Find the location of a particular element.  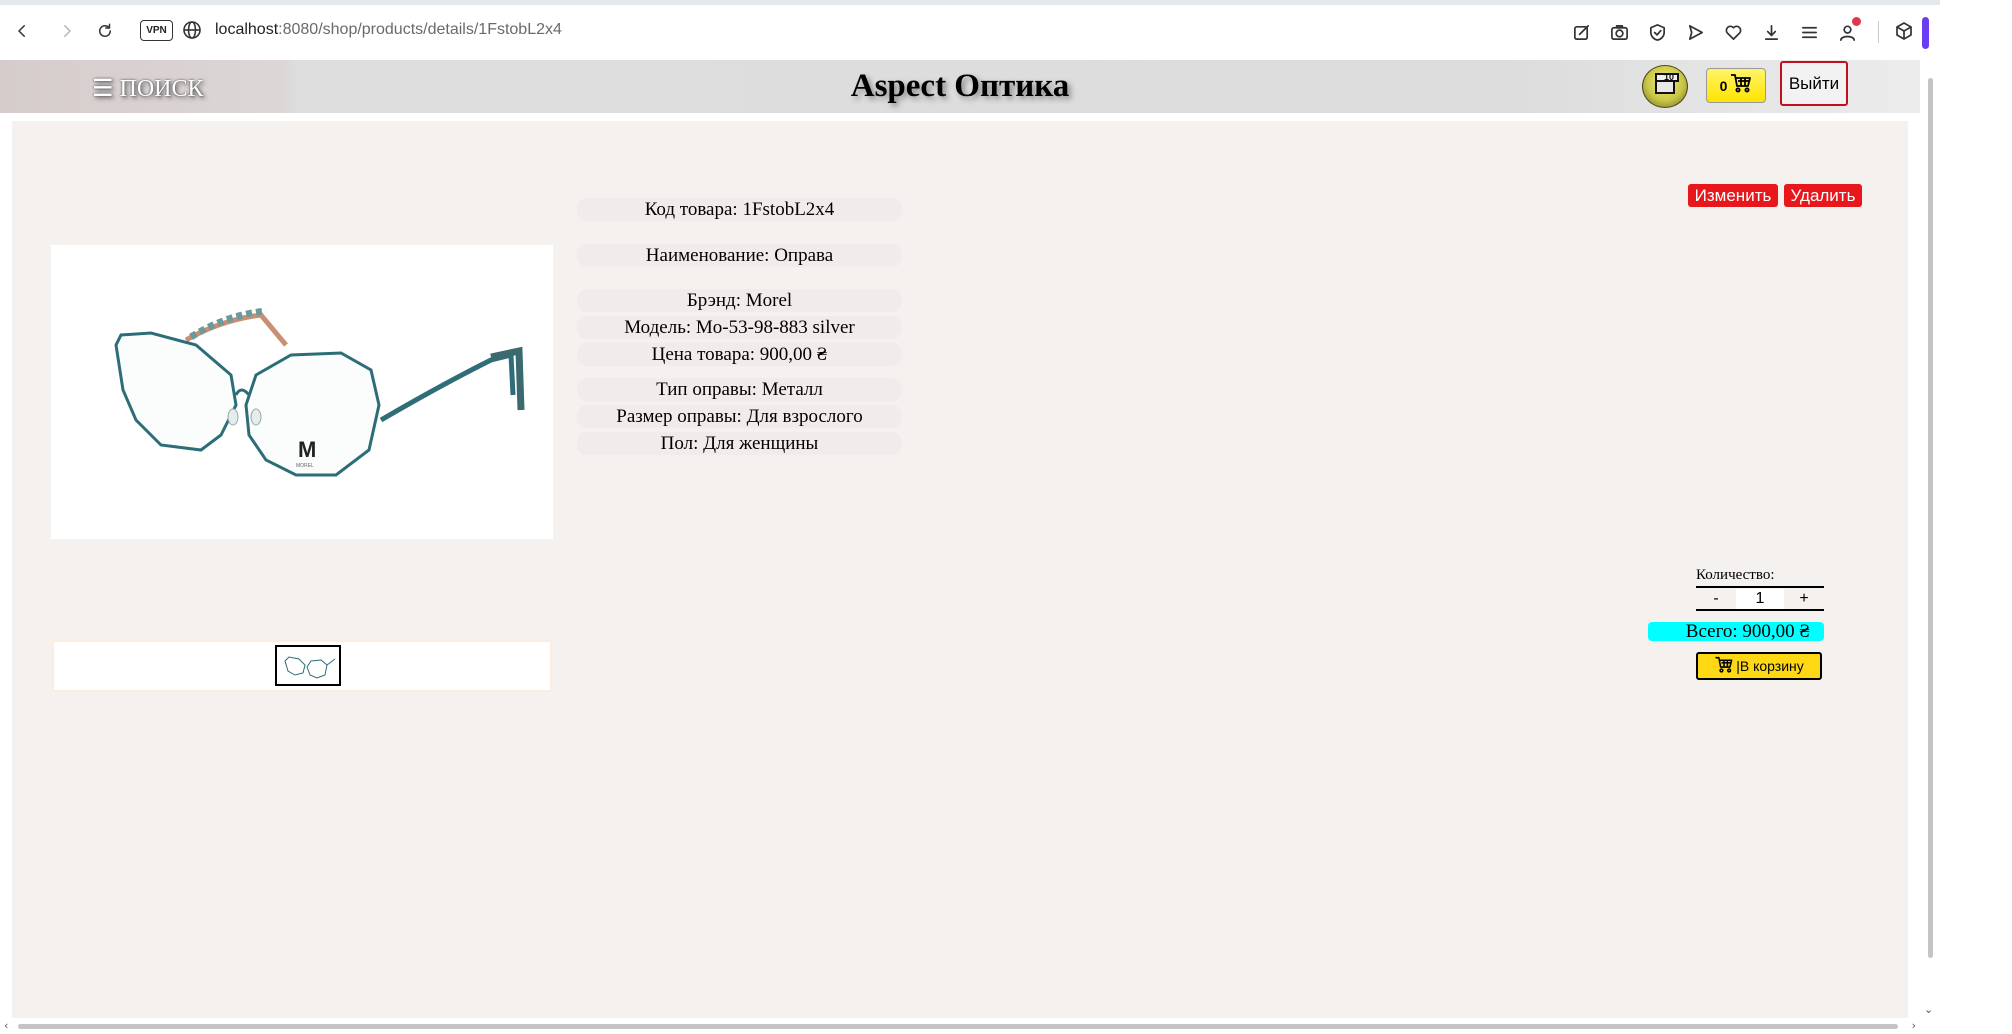

quantity-top-line is located at coordinates (1760, 587).